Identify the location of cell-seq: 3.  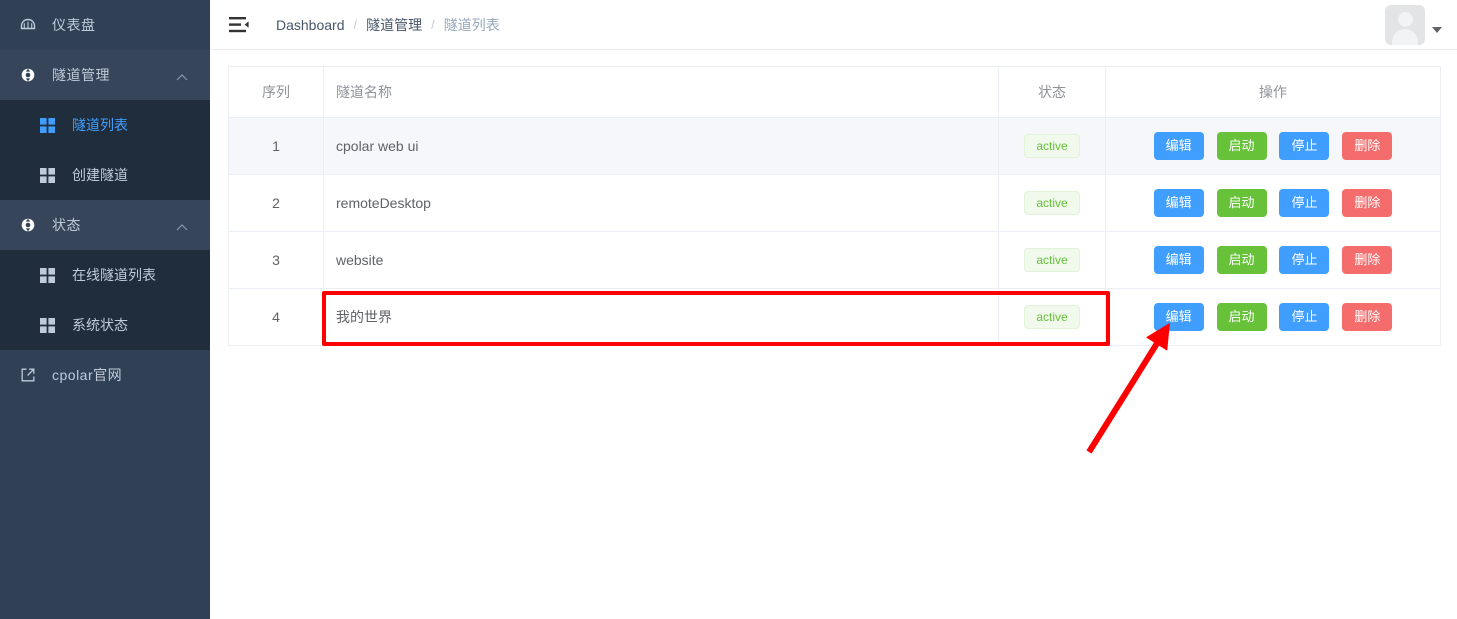
(276, 260).